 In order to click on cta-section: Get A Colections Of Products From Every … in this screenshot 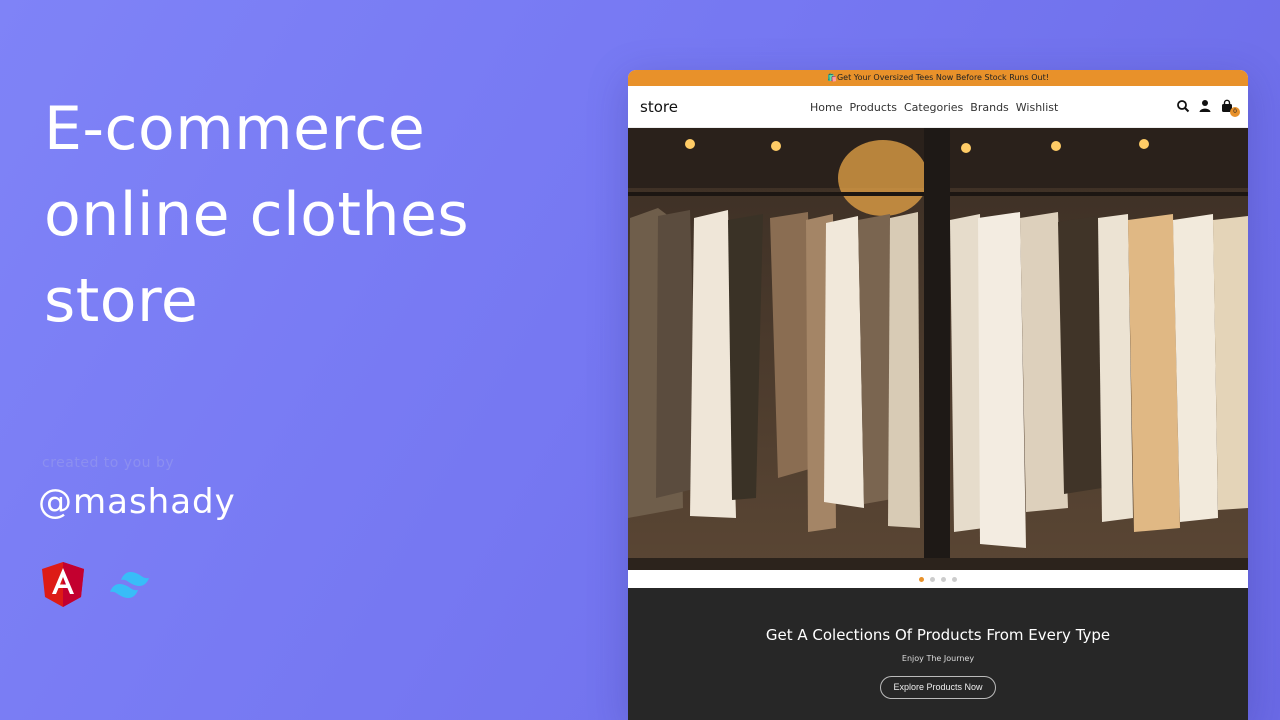, I will do `click(938, 654)`.